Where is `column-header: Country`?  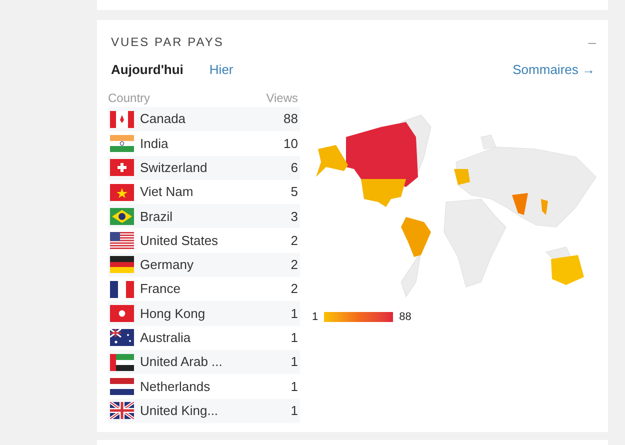 column-header: Country is located at coordinates (129, 98).